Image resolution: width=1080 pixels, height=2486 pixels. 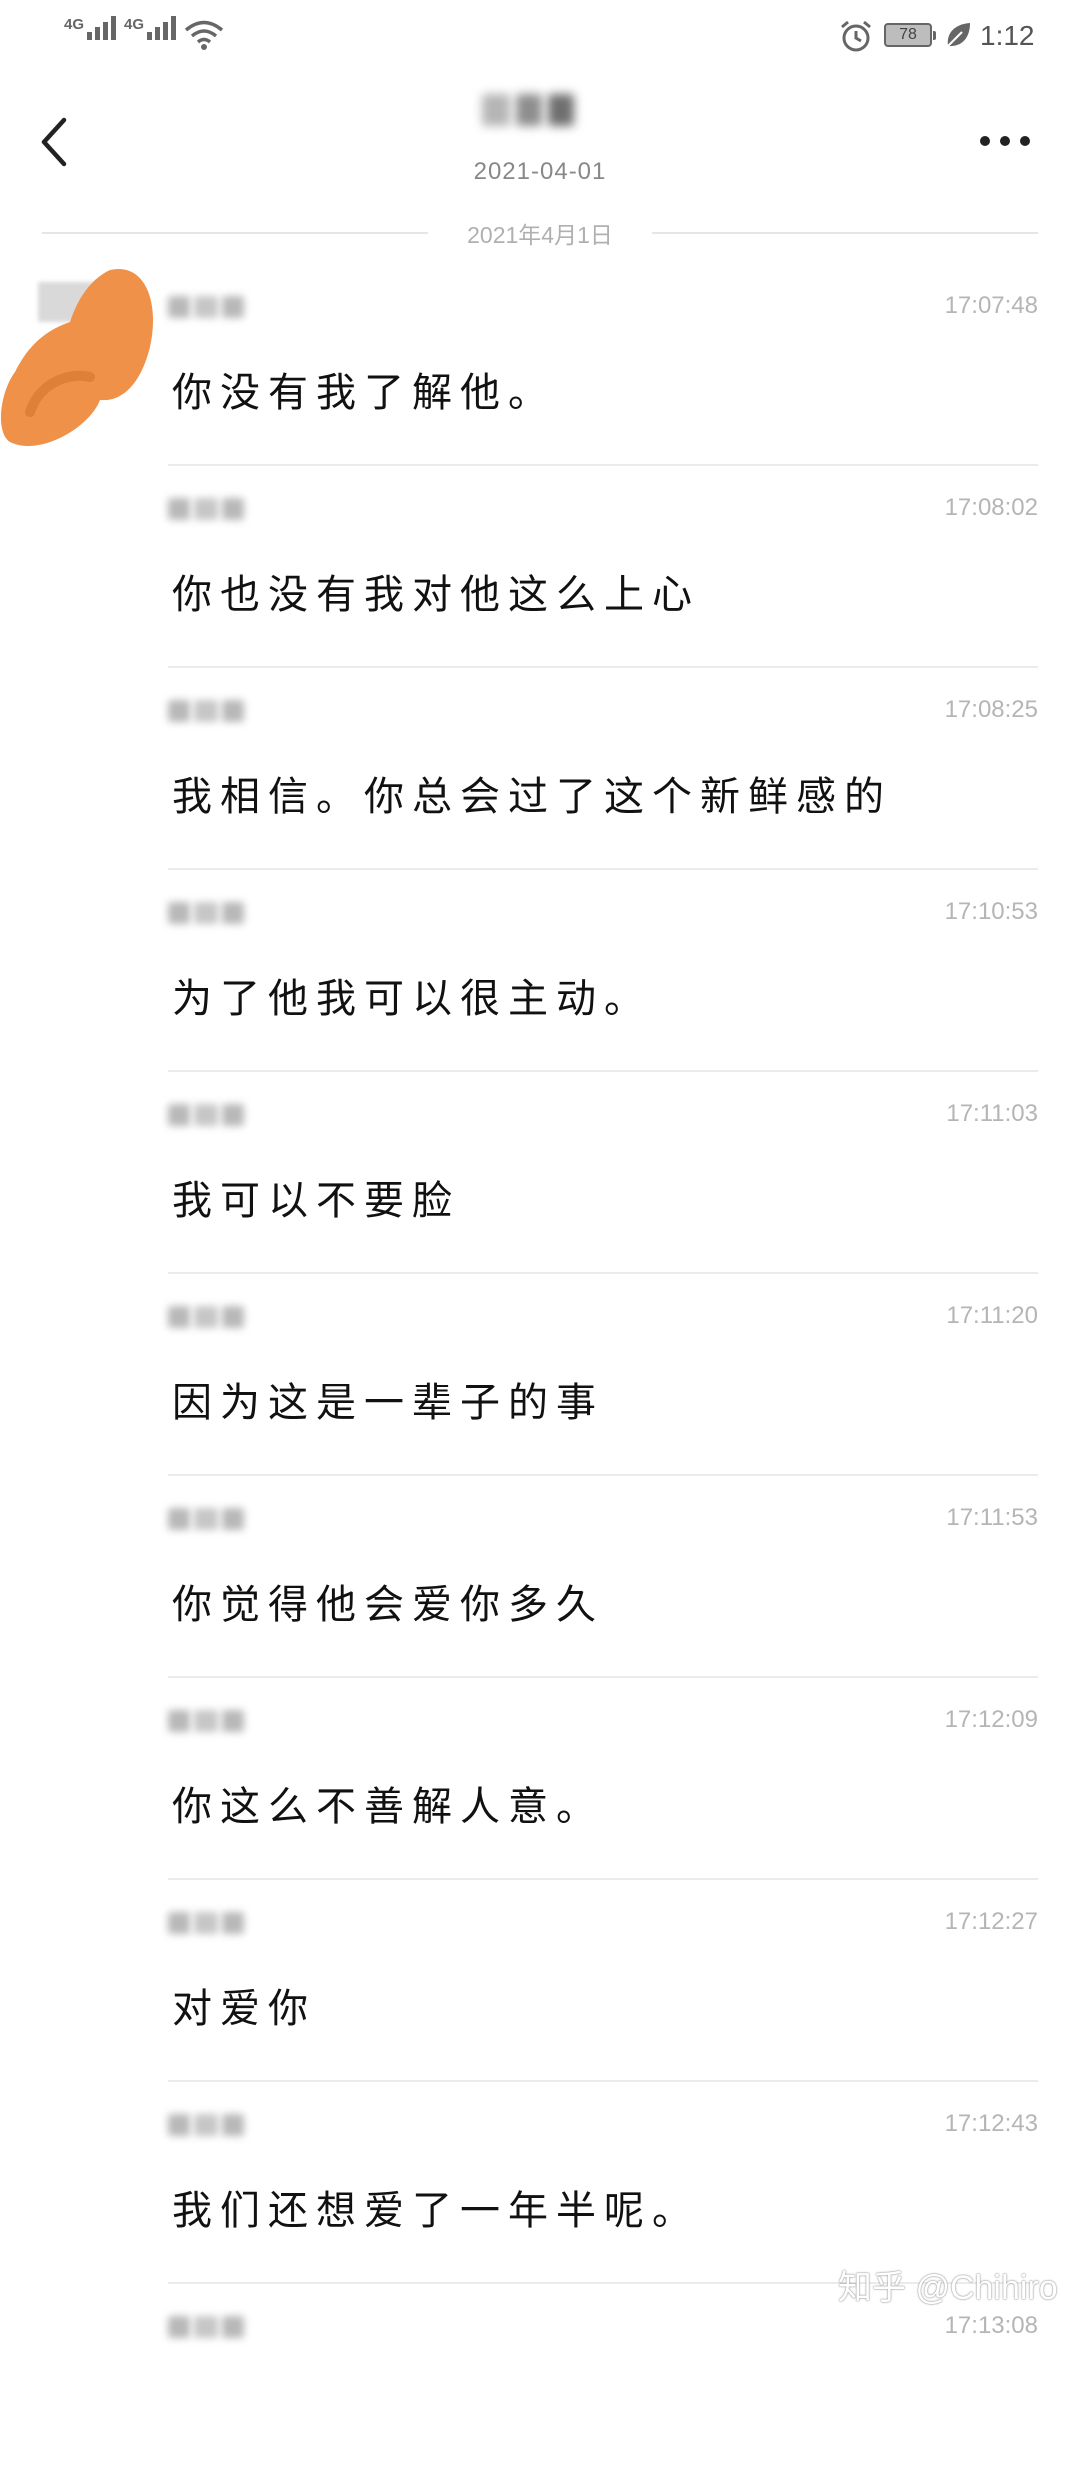 What do you see at coordinates (603, 1375) in the screenshot?
I see `message-item: 17:11:20 因为这是一辈子的事` at bounding box center [603, 1375].